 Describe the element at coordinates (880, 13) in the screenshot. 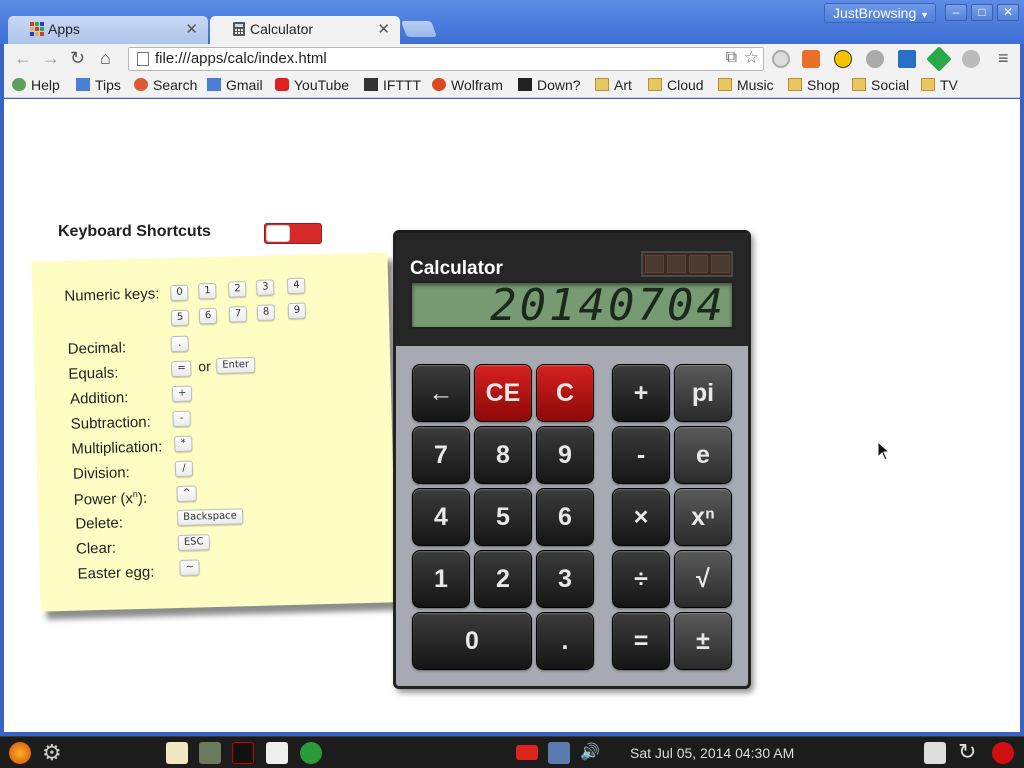

I see `profile-button: JustBrowsing ▼` at that location.